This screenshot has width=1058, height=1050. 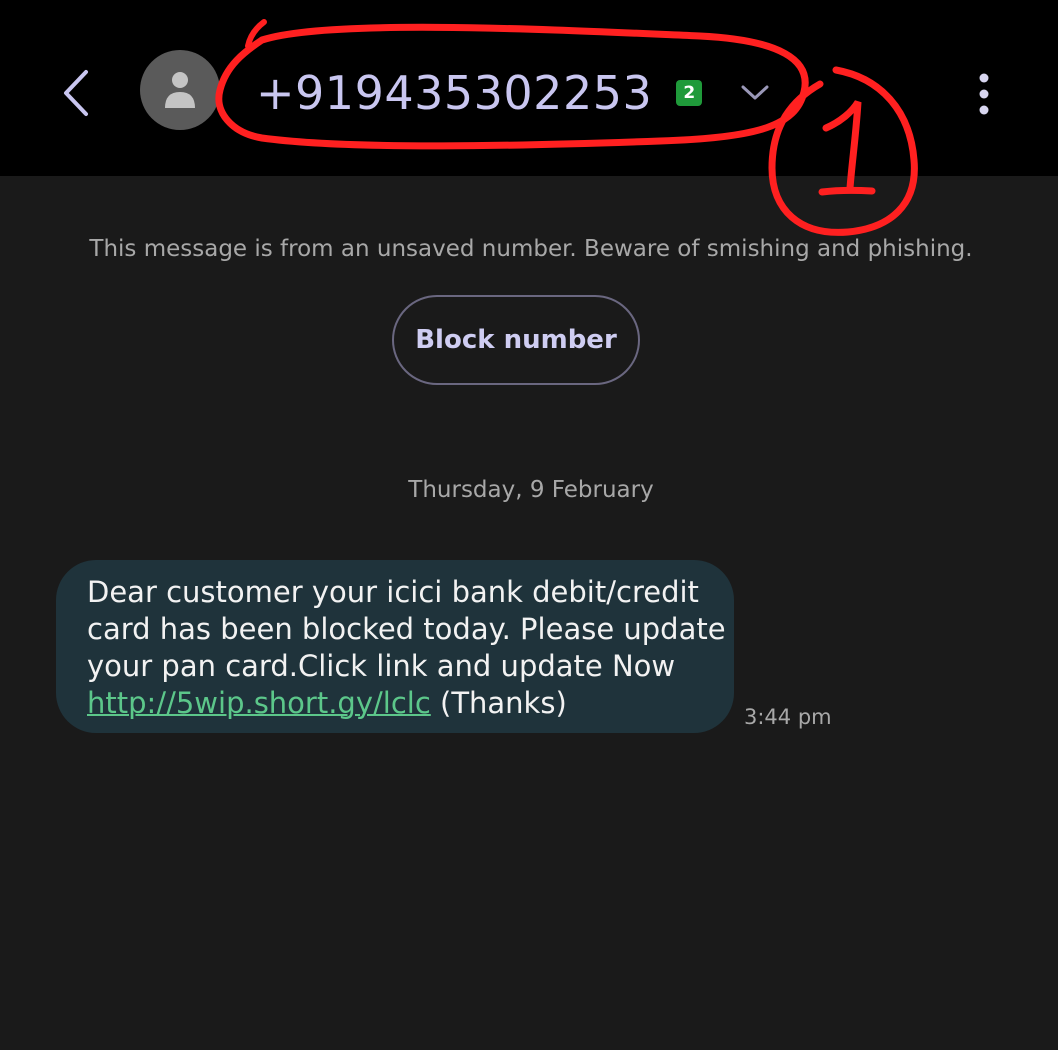 I want to click on contact-title: +919435302253 2, so click(x=513, y=93).